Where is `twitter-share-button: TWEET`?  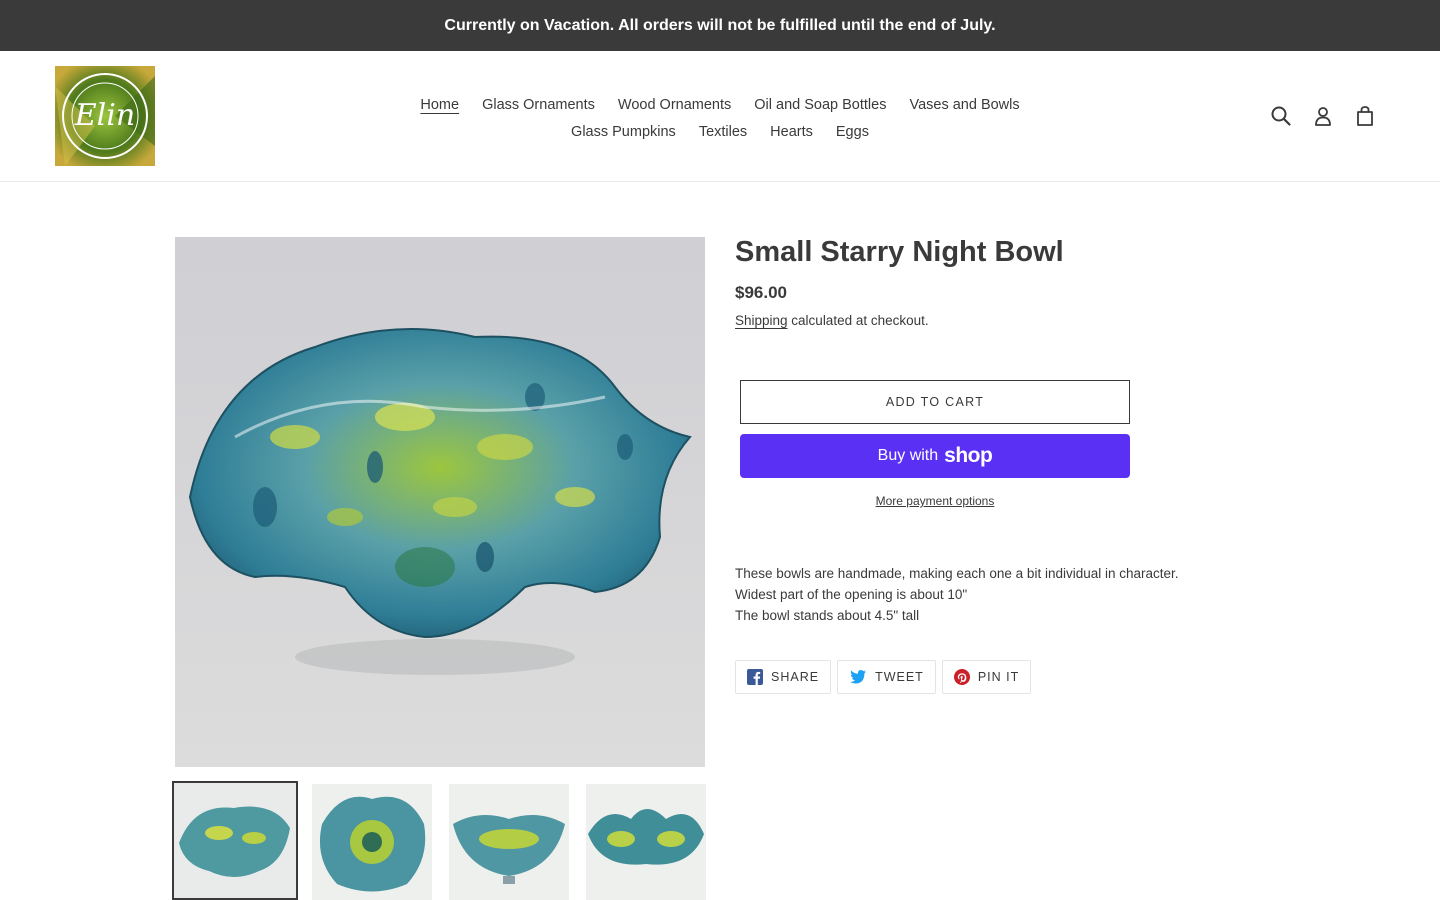 twitter-share-button: TWEET is located at coordinates (886, 677).